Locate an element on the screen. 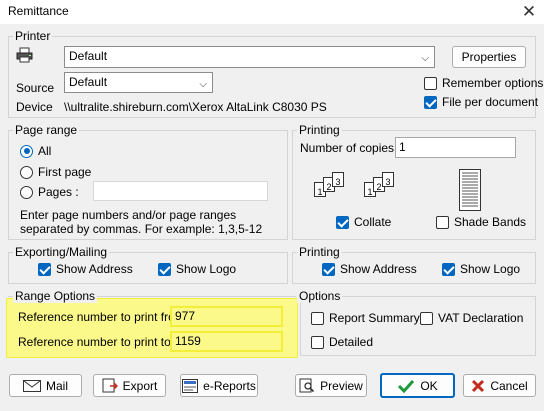  printing-group-label: Printing is located at coordinates (319, 130).